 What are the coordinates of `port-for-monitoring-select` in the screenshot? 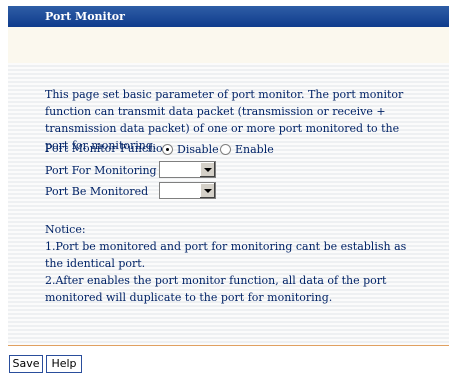 It's located at (187, 169).